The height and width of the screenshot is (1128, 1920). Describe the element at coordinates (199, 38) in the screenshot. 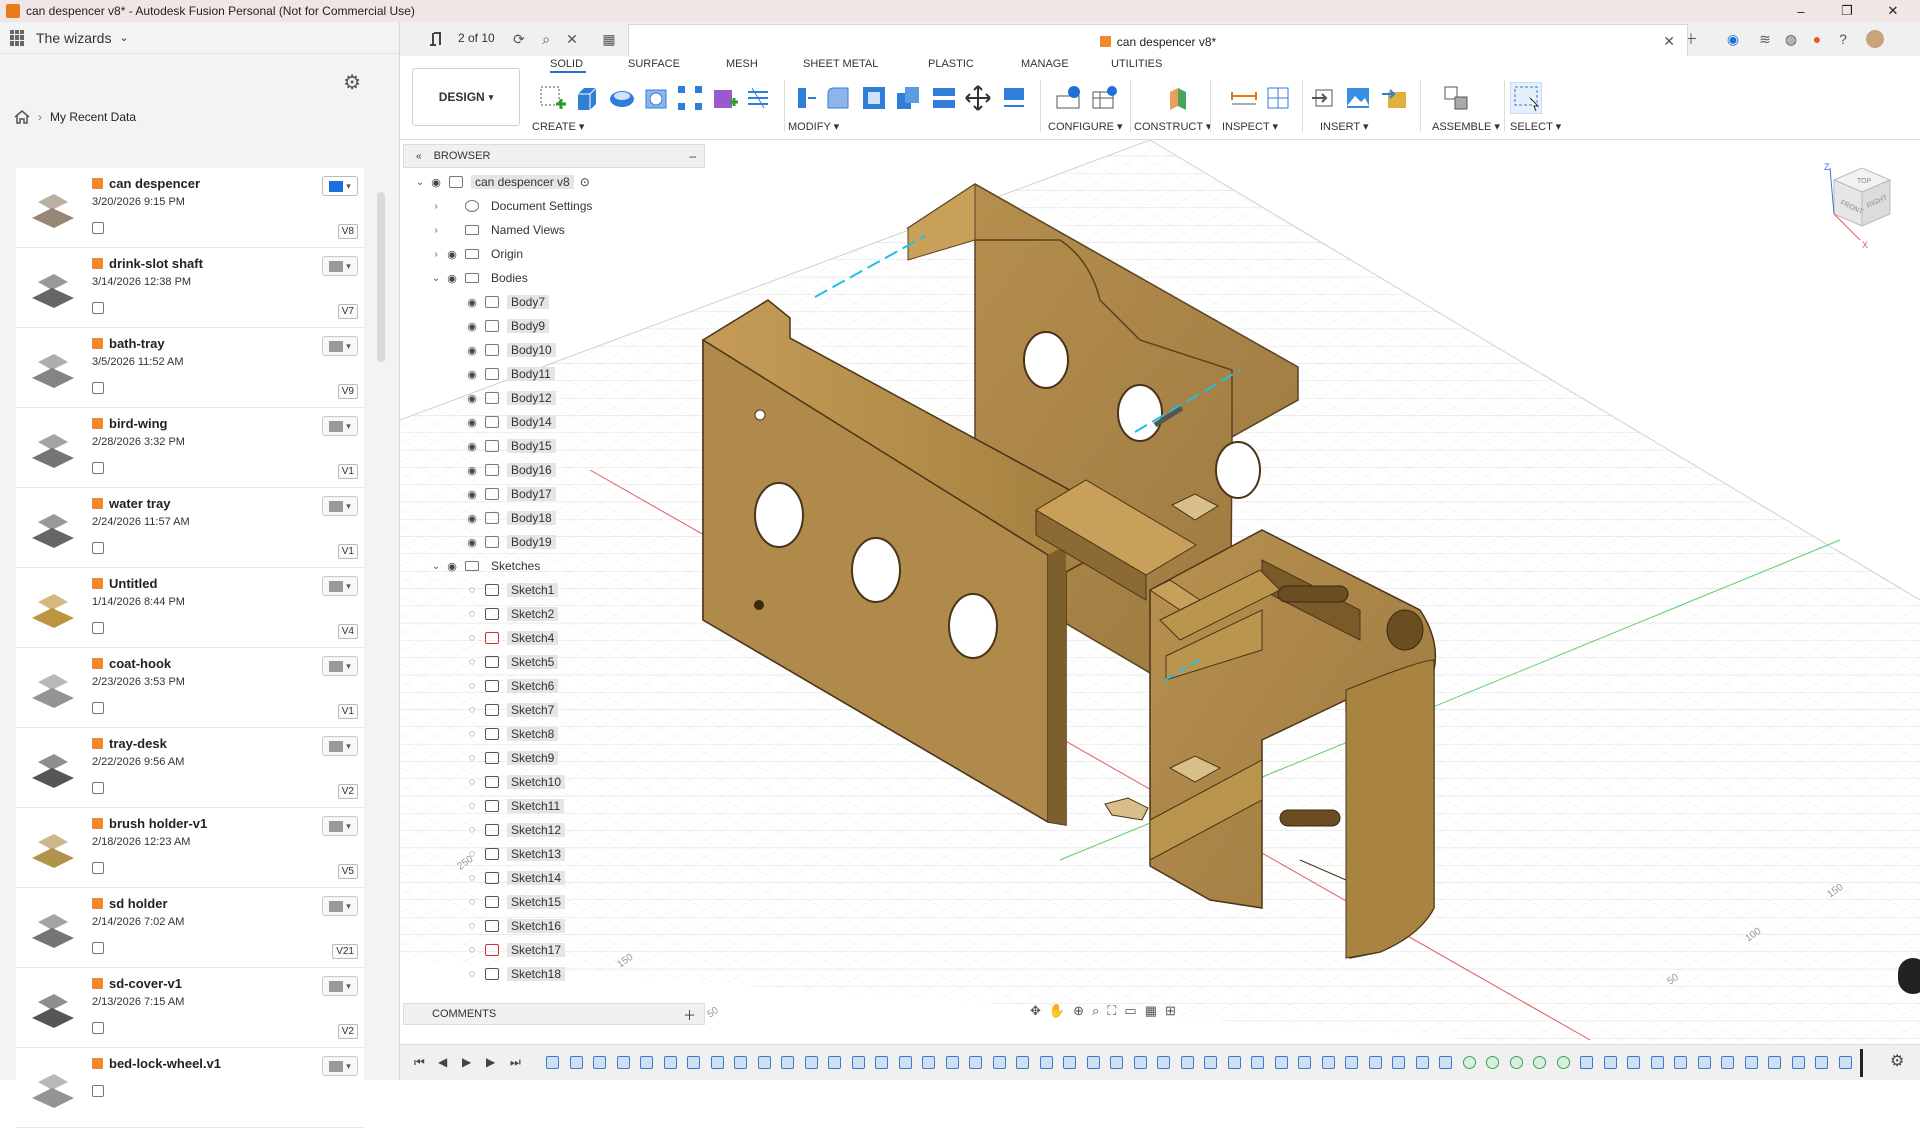

I see `project-selector: The wizards ⌄` at that location.